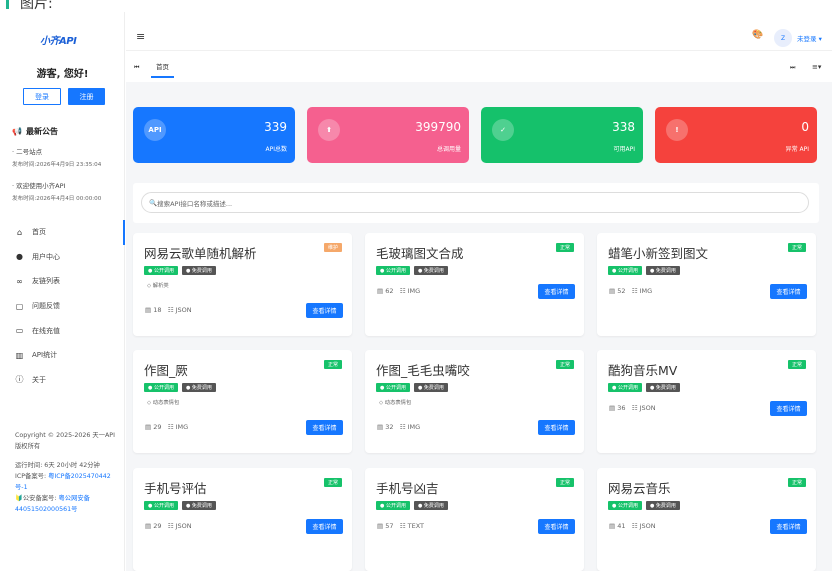  What do you see at coordinates (19, 232) in the screenshot?
I see `home-icon: ⌂` at bounding box center [19, 232].